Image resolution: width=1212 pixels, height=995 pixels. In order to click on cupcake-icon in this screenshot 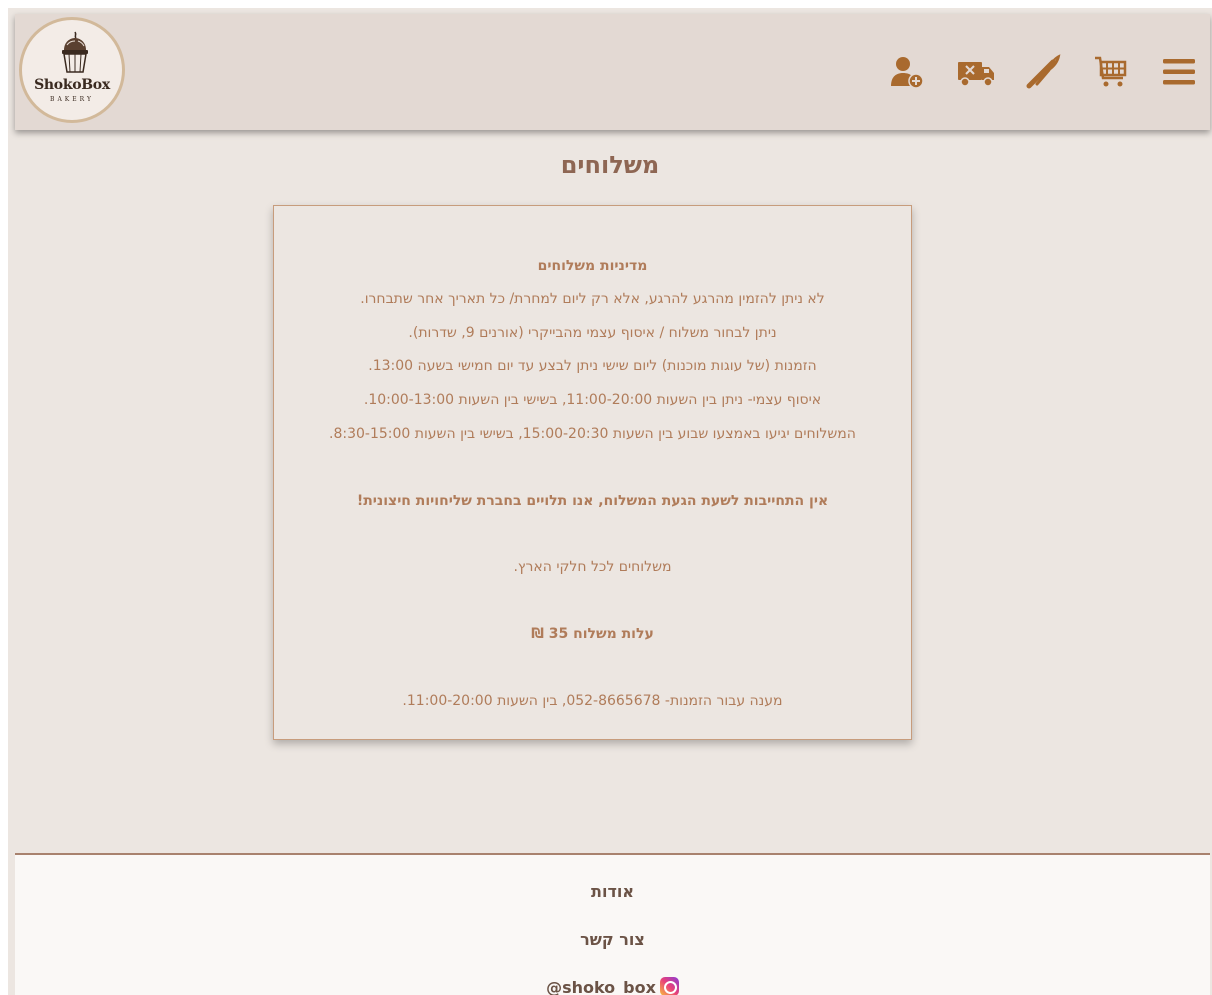, I will do `click(75, 52)`.